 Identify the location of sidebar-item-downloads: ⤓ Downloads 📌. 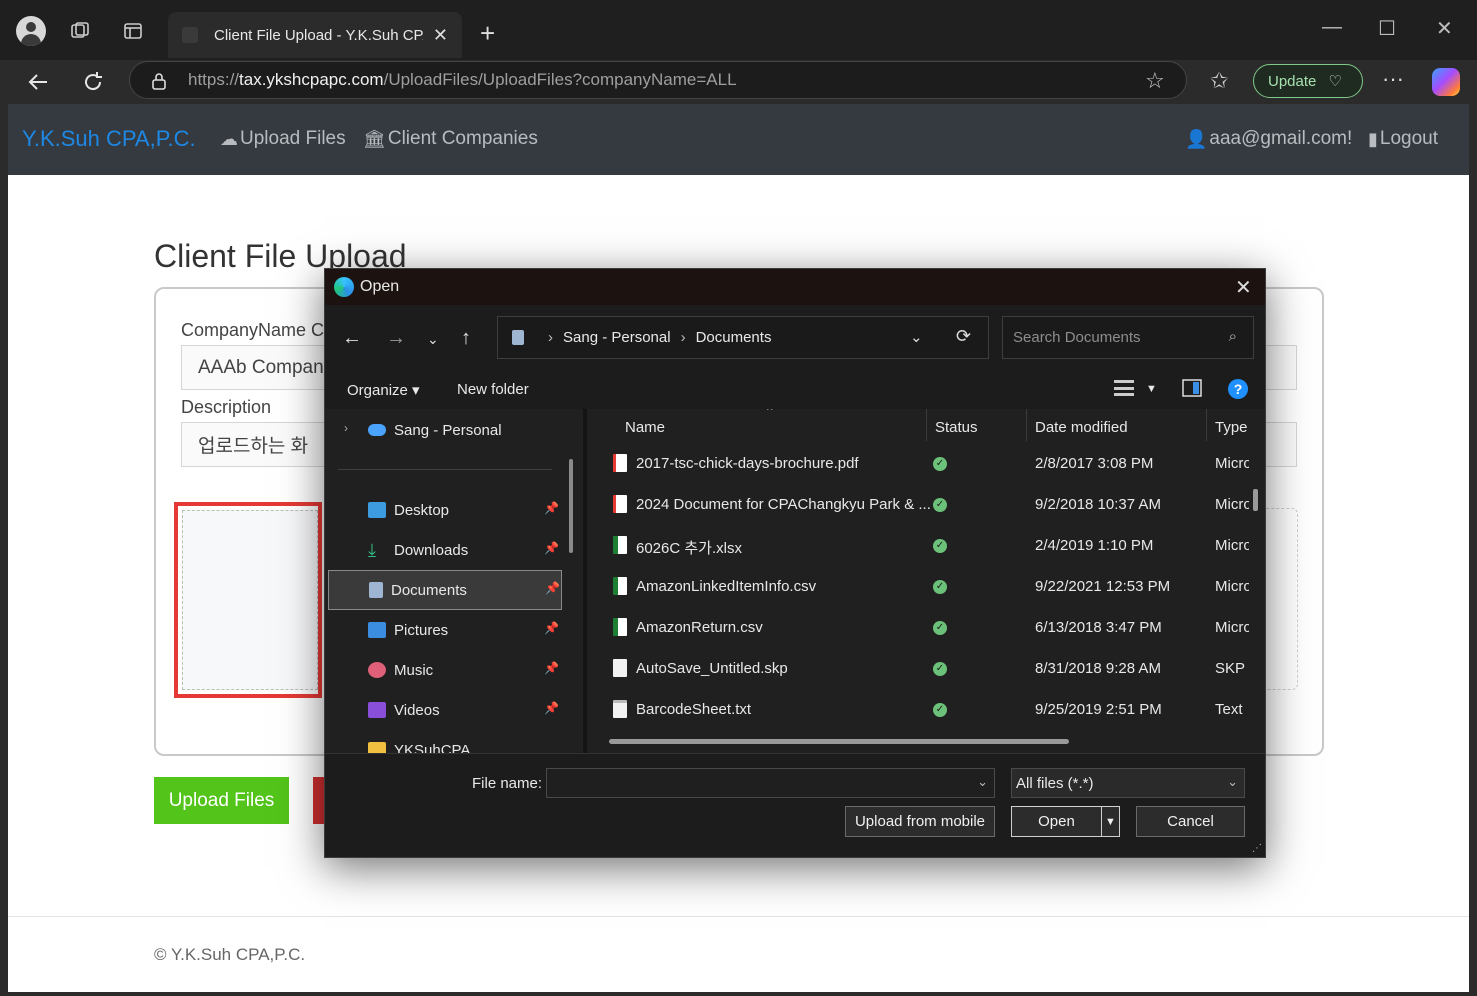
(445, 550).